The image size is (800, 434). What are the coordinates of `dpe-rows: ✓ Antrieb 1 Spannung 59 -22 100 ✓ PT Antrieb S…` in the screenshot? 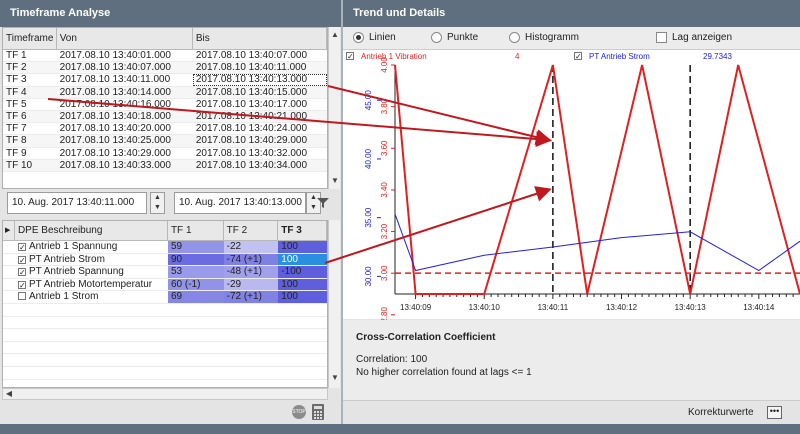 It's located at (165, 314).